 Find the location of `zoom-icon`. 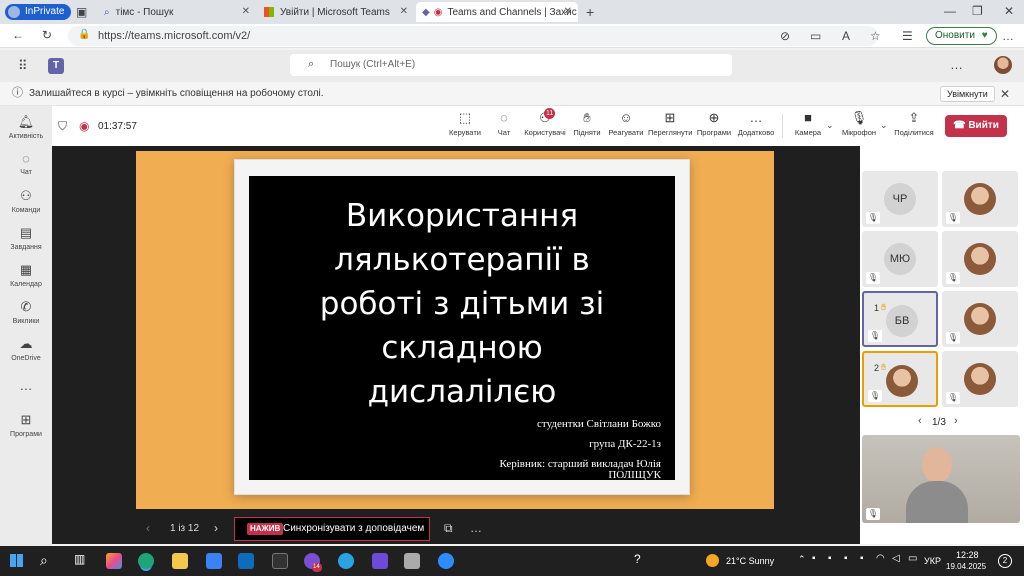

zoom-icon is located at coordinates (446, 561).